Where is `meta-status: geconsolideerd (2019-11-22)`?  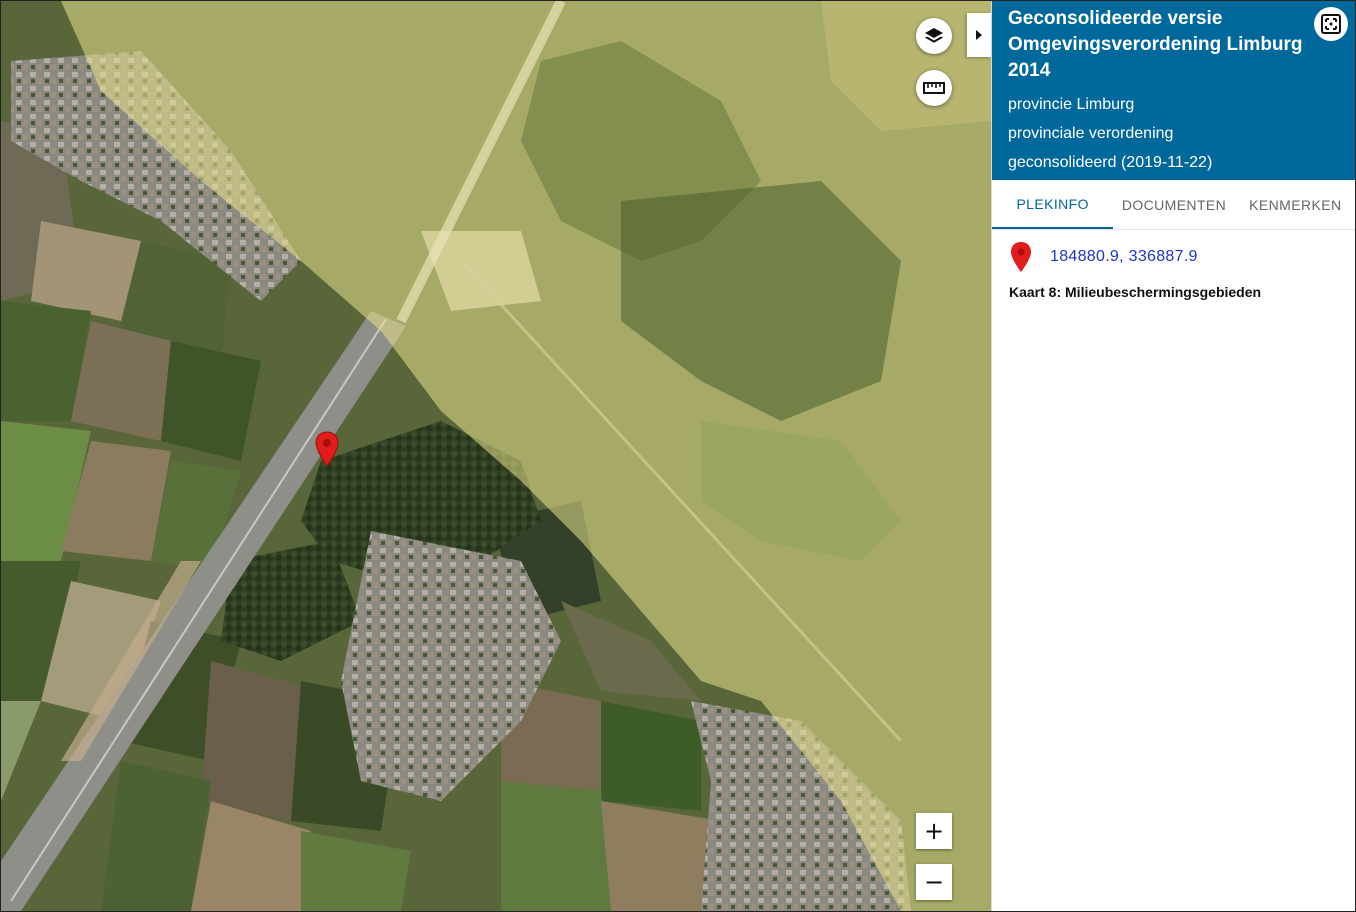 meta-status: geconsolideerd (2019-11-22) is located at coordinates (1110, 162).